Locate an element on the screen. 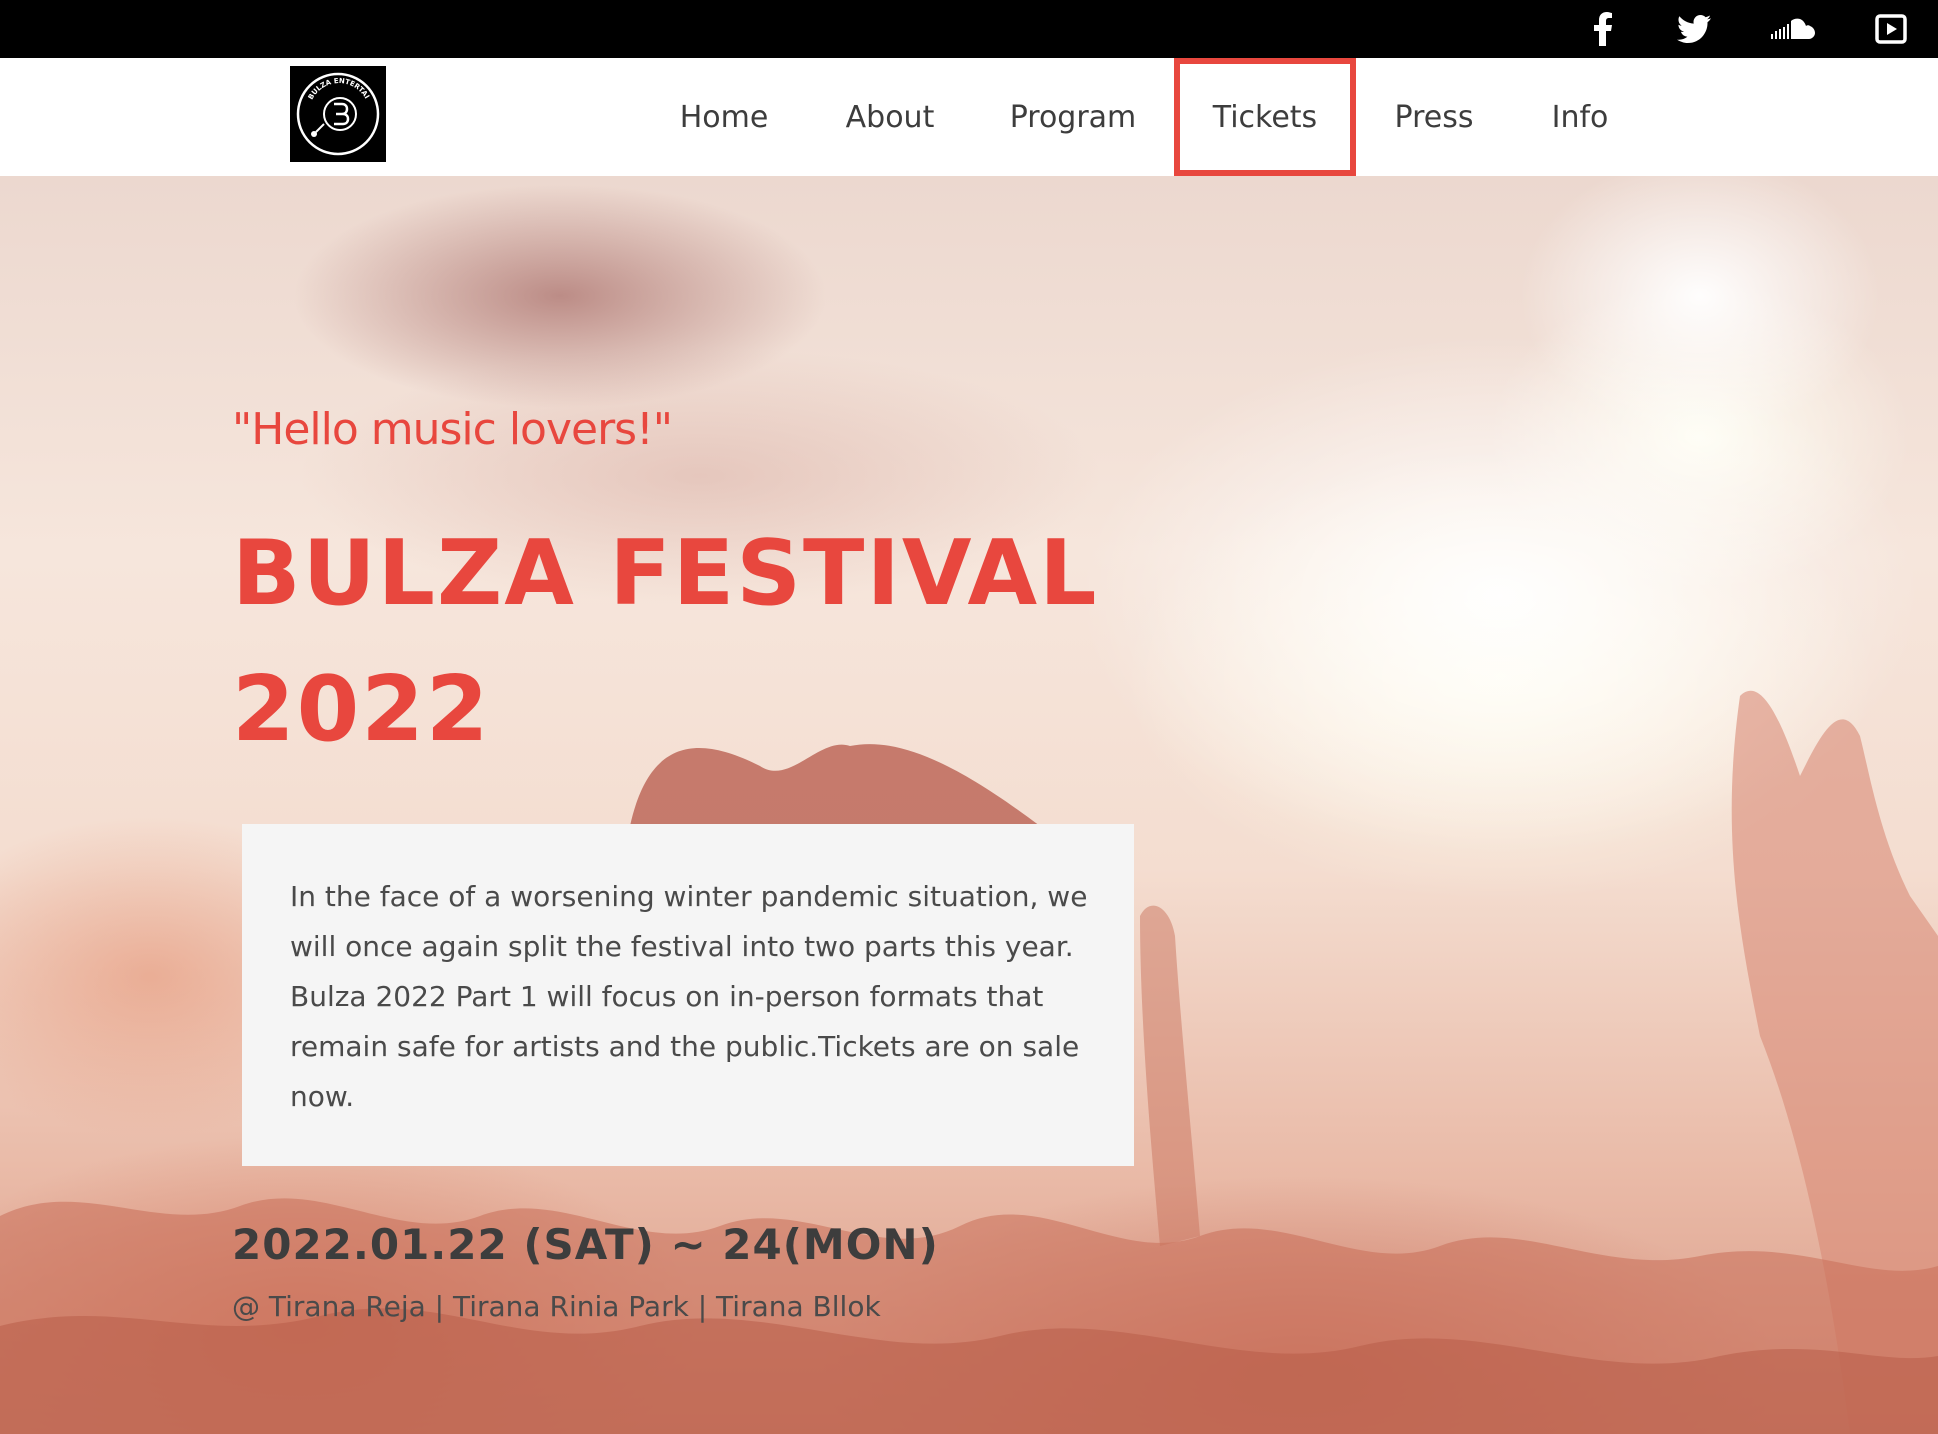 The height and width of the screenshot is (1434, 1938). youtube-icon is located at coordinates (1891, 29).